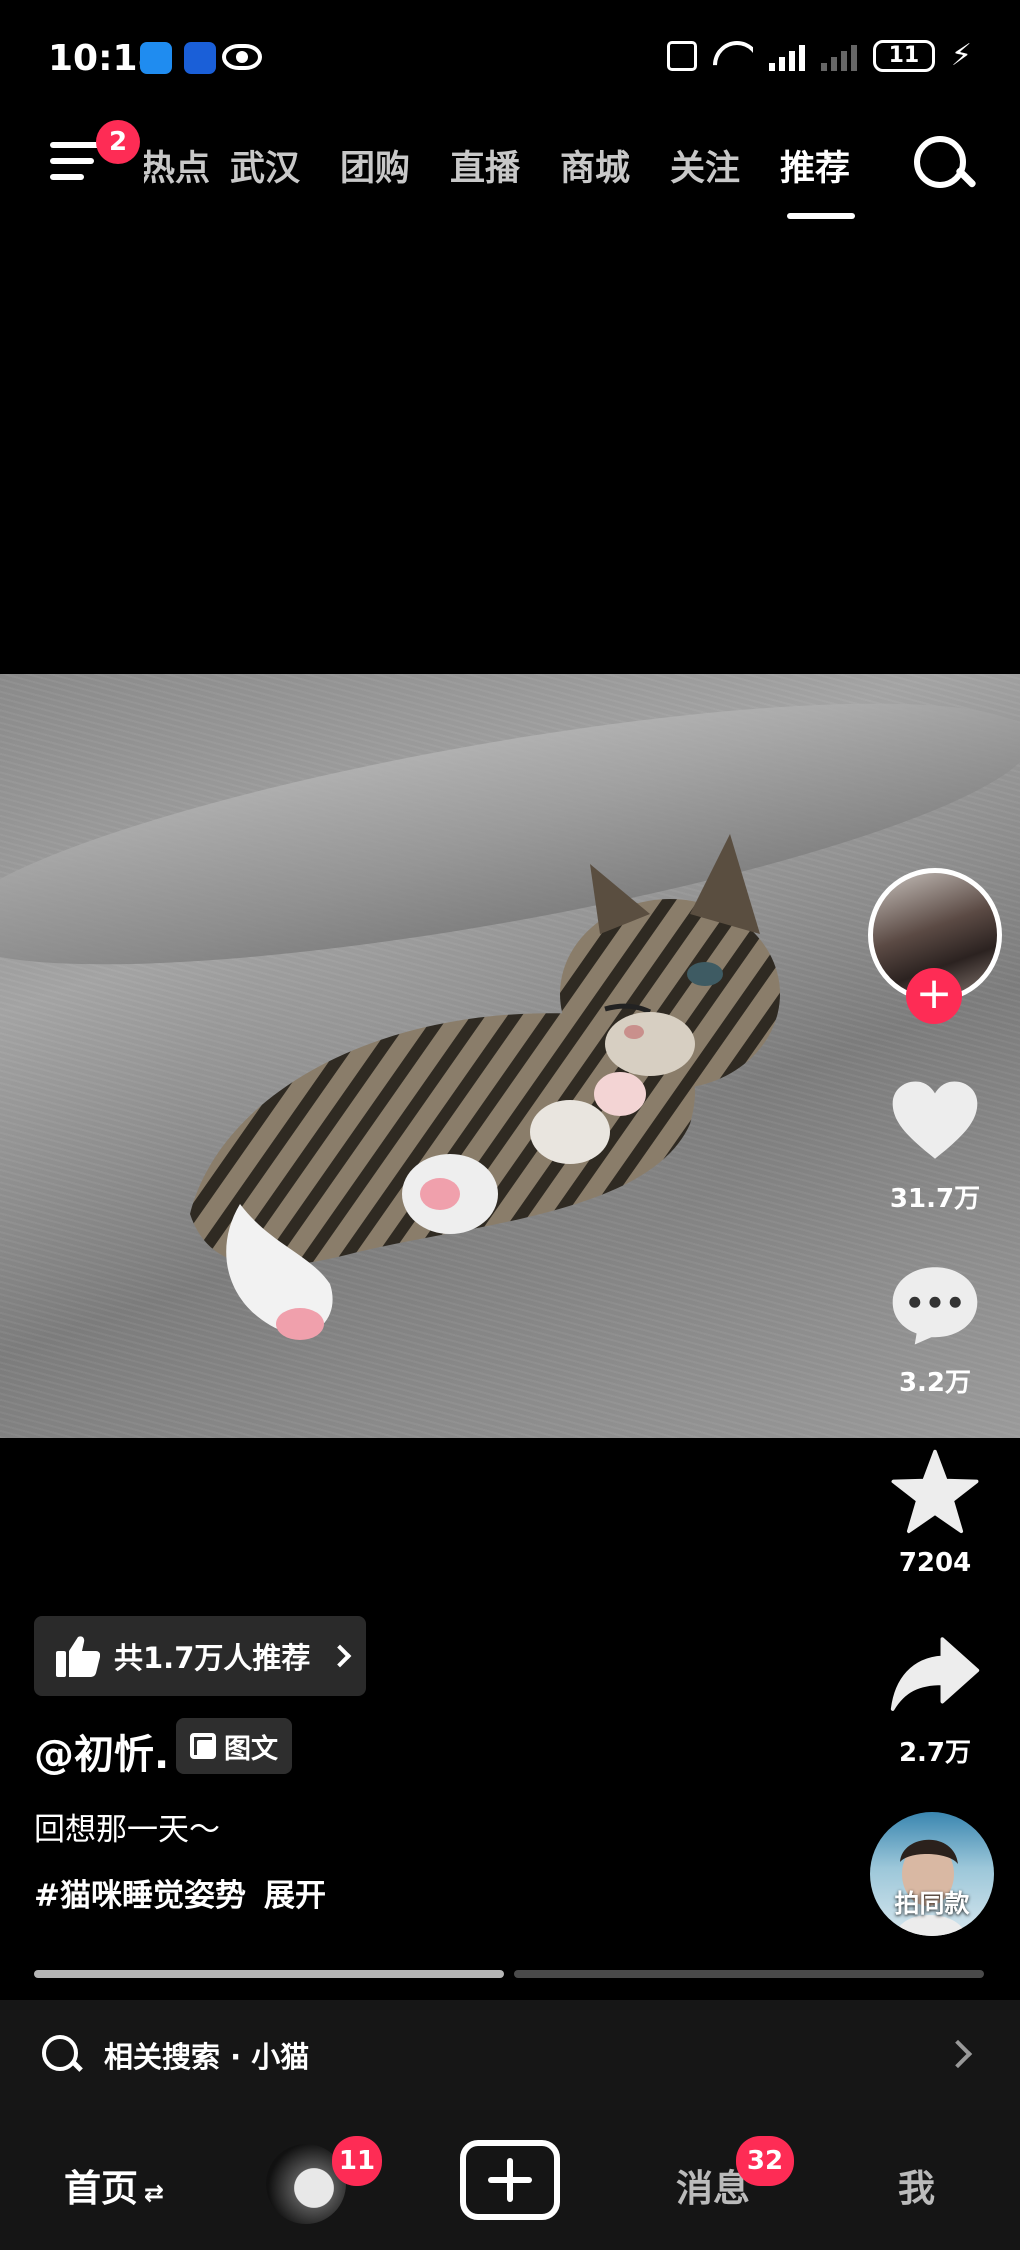  I want to click on same-style-button: 拍同款, so click(932, 1874).